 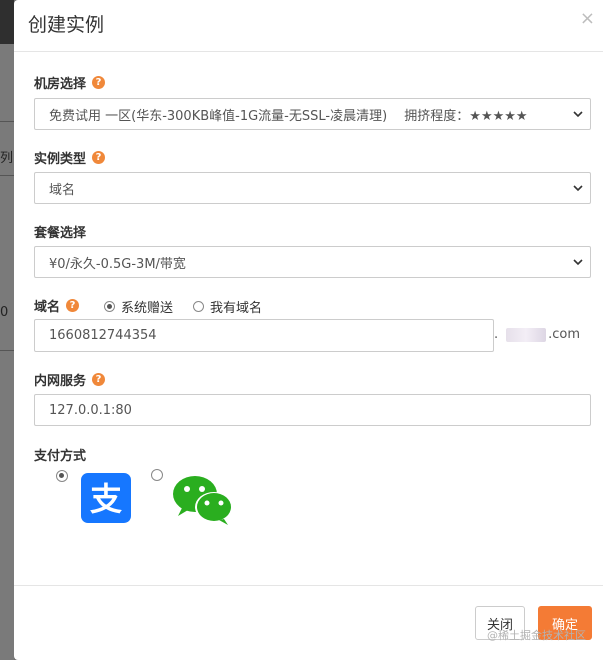 What do you see at coordinates (536, 635) in the screenshot?
I see `watermark: @稀土掘金技术社区` at bounding box center [536, 635].